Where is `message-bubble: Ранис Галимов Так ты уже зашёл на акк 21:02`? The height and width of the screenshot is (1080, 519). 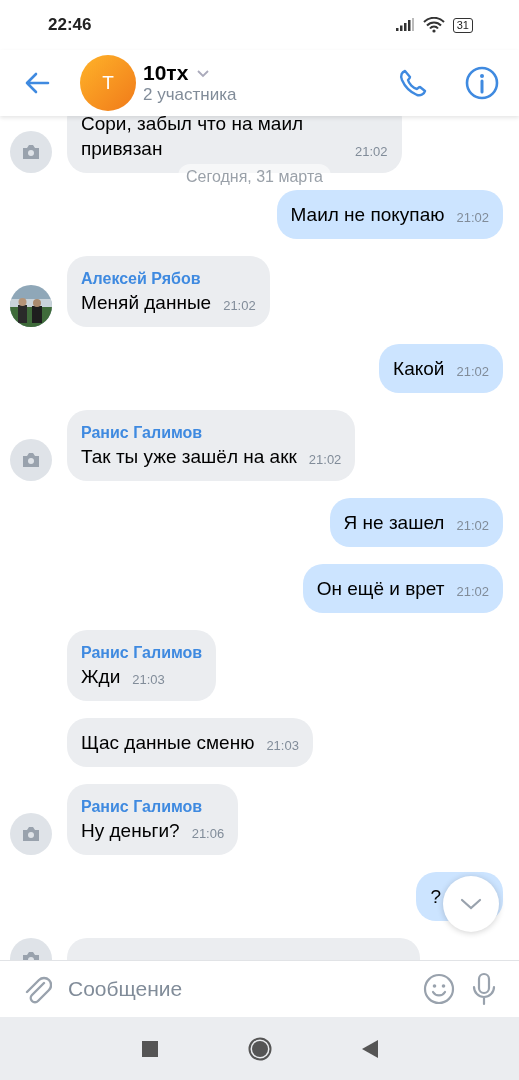 message-bubble: Ранис Галимов Так ты уже зашёл на акк 21:02 is located at coordinates (211, 445).